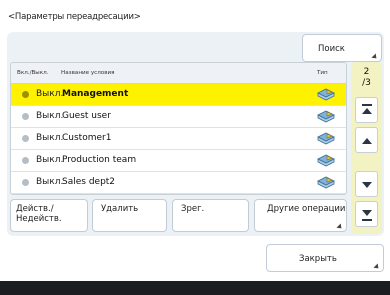  What do you see at coordinates (366, 72) in the screenshot?
I see `page-current: 2` at bounding box center [366, 72].